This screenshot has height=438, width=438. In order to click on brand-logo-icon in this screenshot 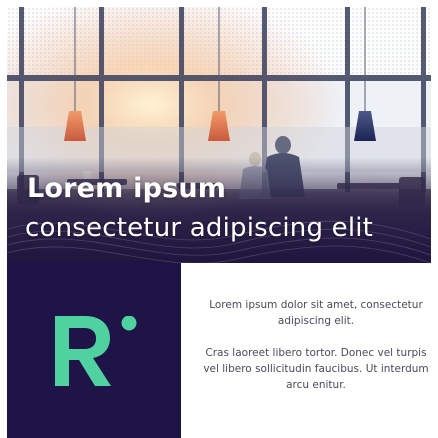, I will do `click(96, 351)`.